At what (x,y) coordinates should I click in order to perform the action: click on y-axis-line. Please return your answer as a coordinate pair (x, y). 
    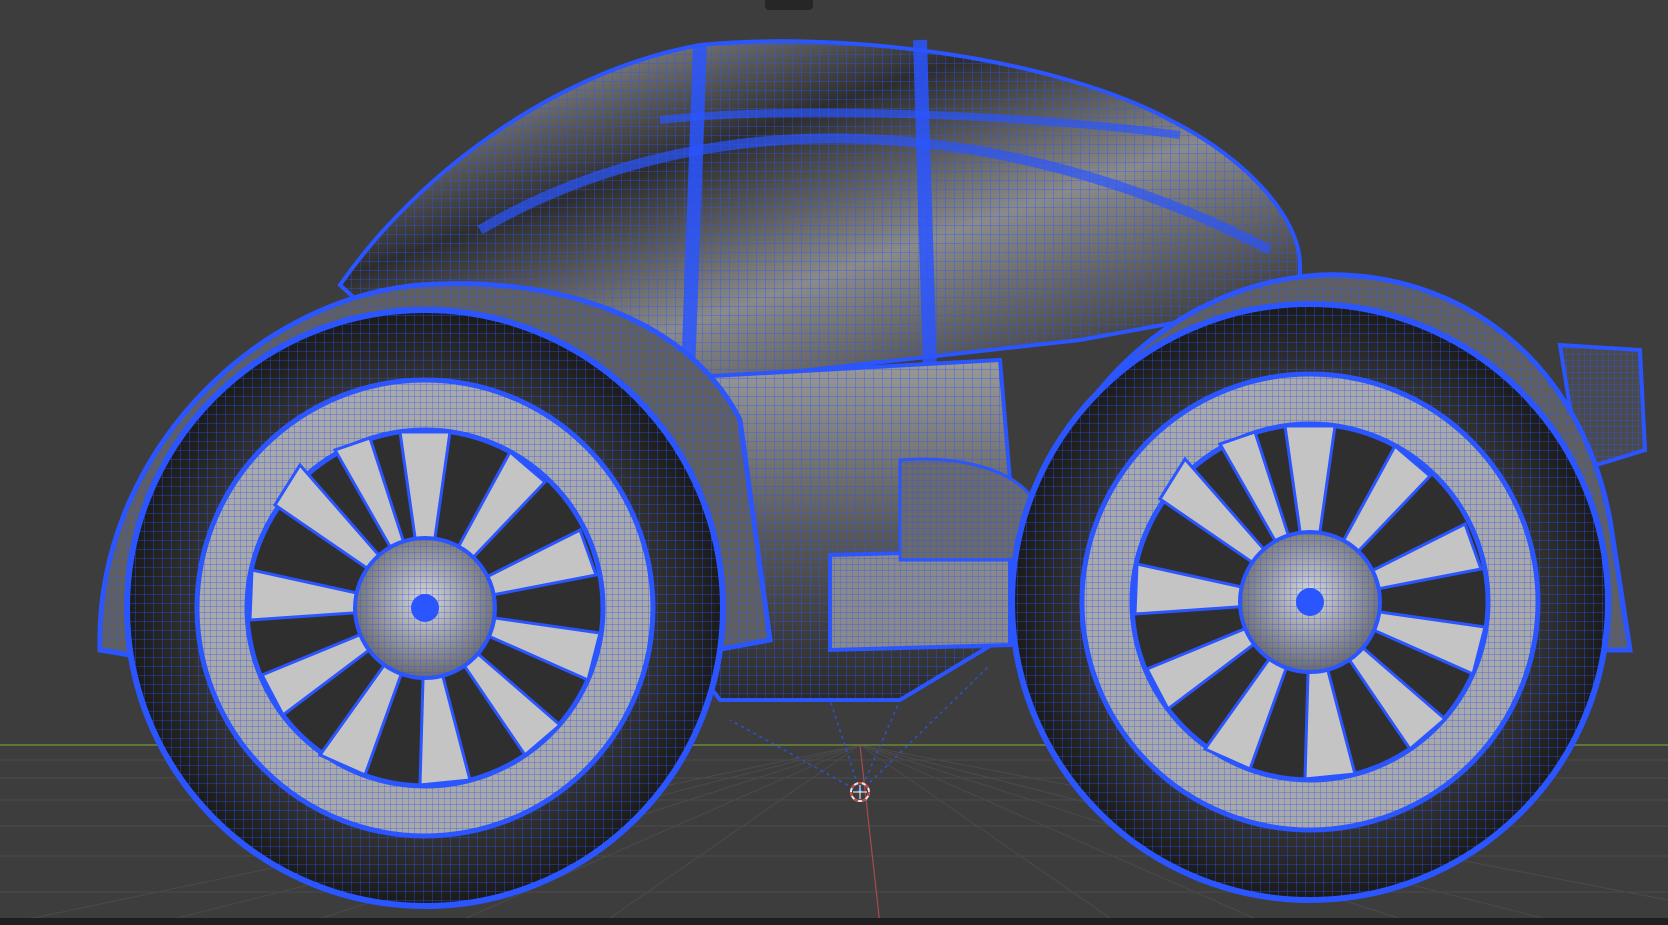
    Looking at the image, I should click on (870, 834).